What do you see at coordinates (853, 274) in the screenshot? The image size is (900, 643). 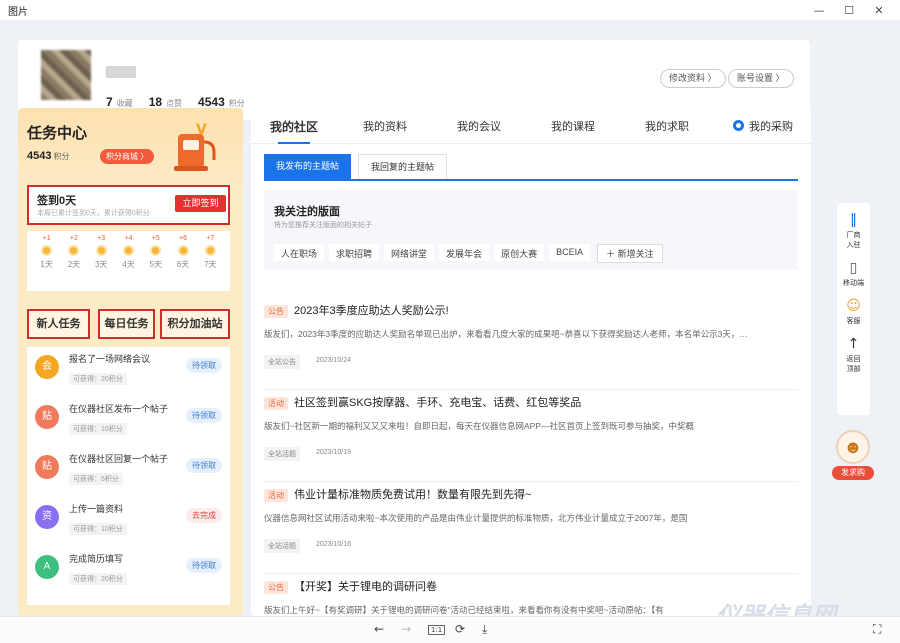 I see `mobile-entry: ▯ 移动端` at bounding box center [853, 274].